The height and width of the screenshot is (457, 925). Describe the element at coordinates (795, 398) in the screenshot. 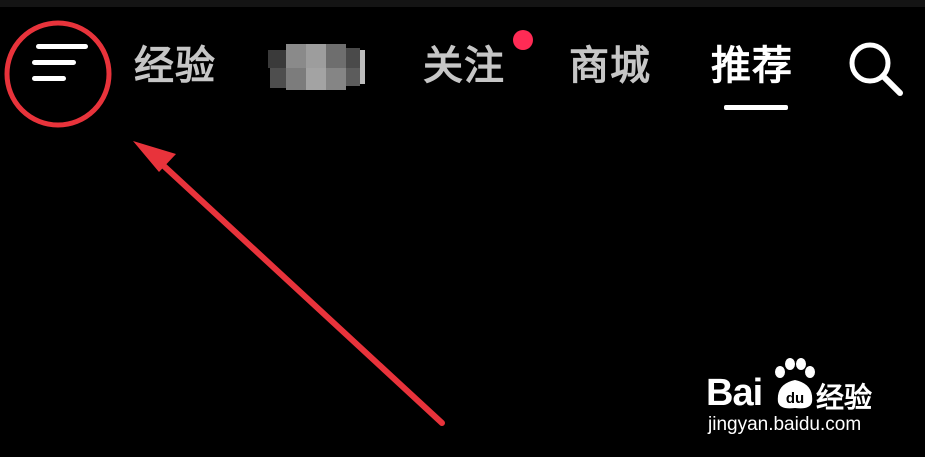

I see `paw-logo-text: du` at that location.